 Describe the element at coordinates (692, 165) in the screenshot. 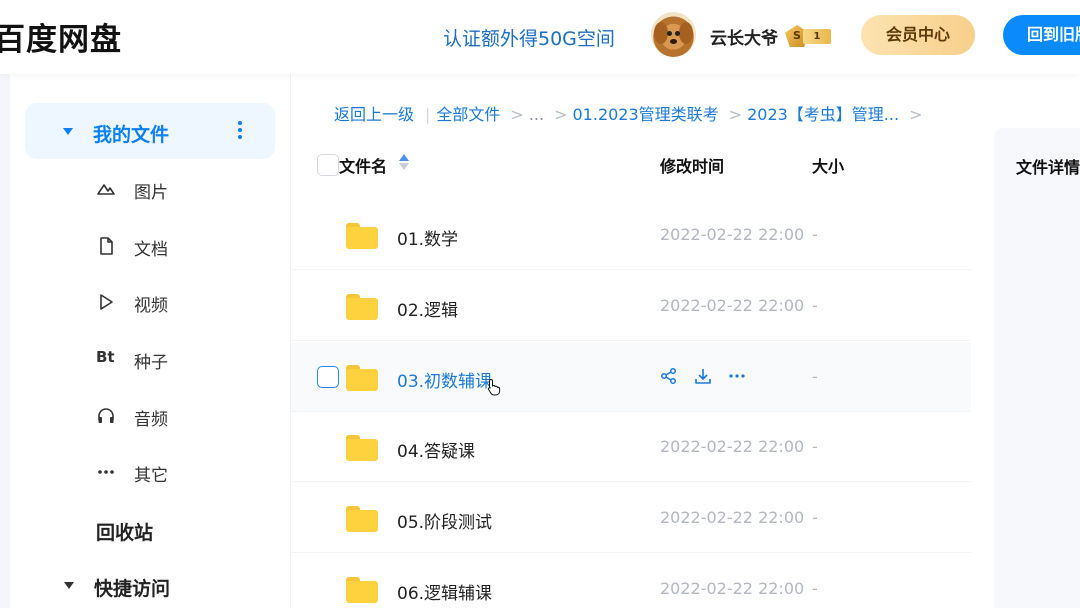

I see `column-header-modified: 修改时间` at that location.